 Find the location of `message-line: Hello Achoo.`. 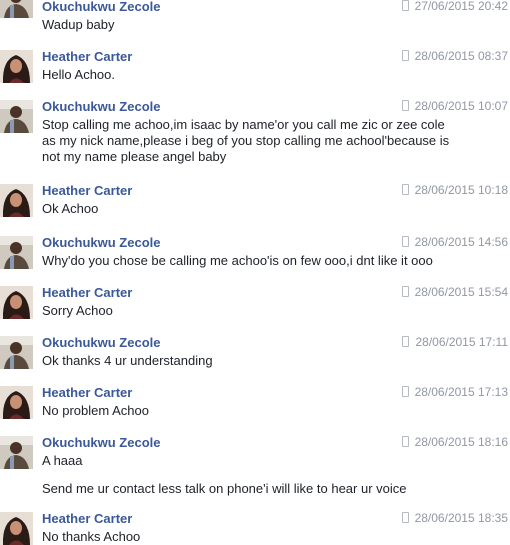

message-line: Hello Achoo. is located at coordinates (78, 74).